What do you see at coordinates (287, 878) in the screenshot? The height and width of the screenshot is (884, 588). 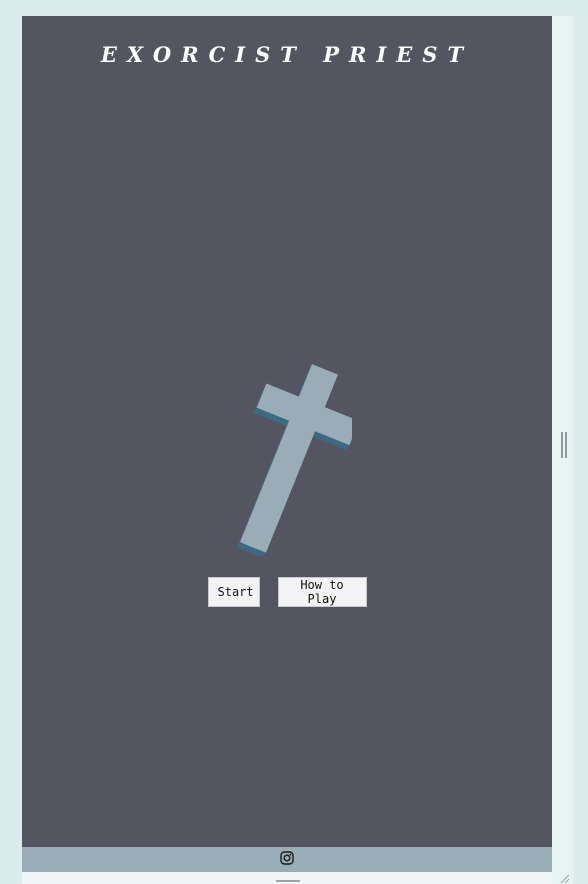 I see `bottom-panel` at bounding box center [287, 878].